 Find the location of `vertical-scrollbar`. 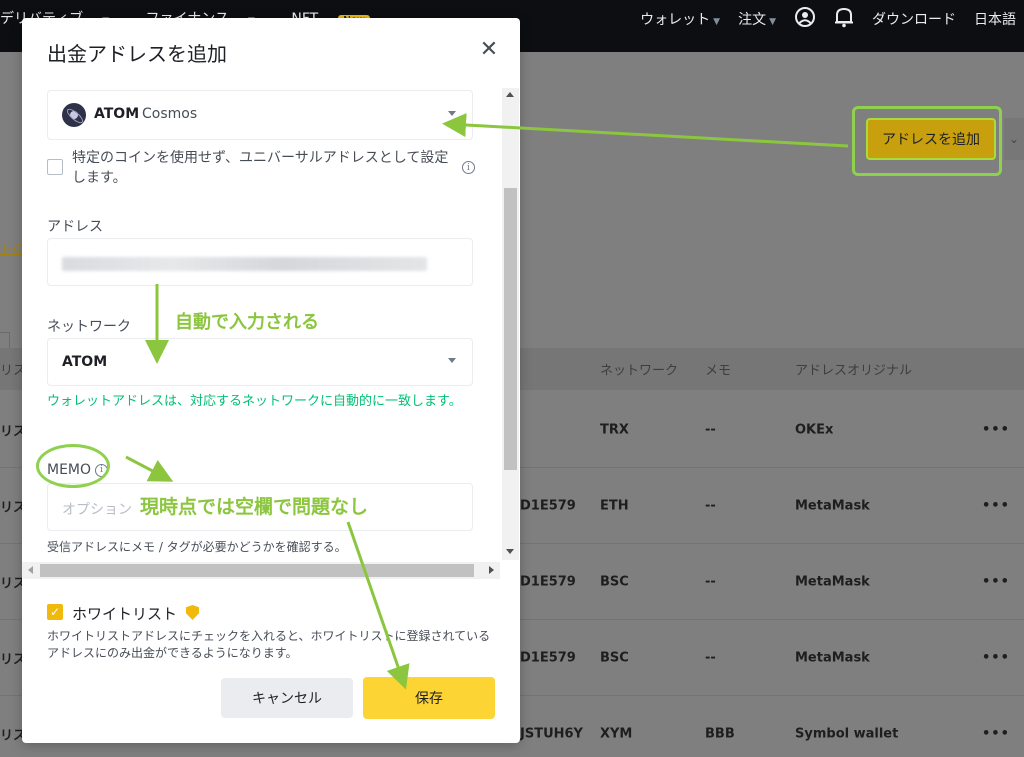

vertical-scrollbar is located at coordinates (510, 324).